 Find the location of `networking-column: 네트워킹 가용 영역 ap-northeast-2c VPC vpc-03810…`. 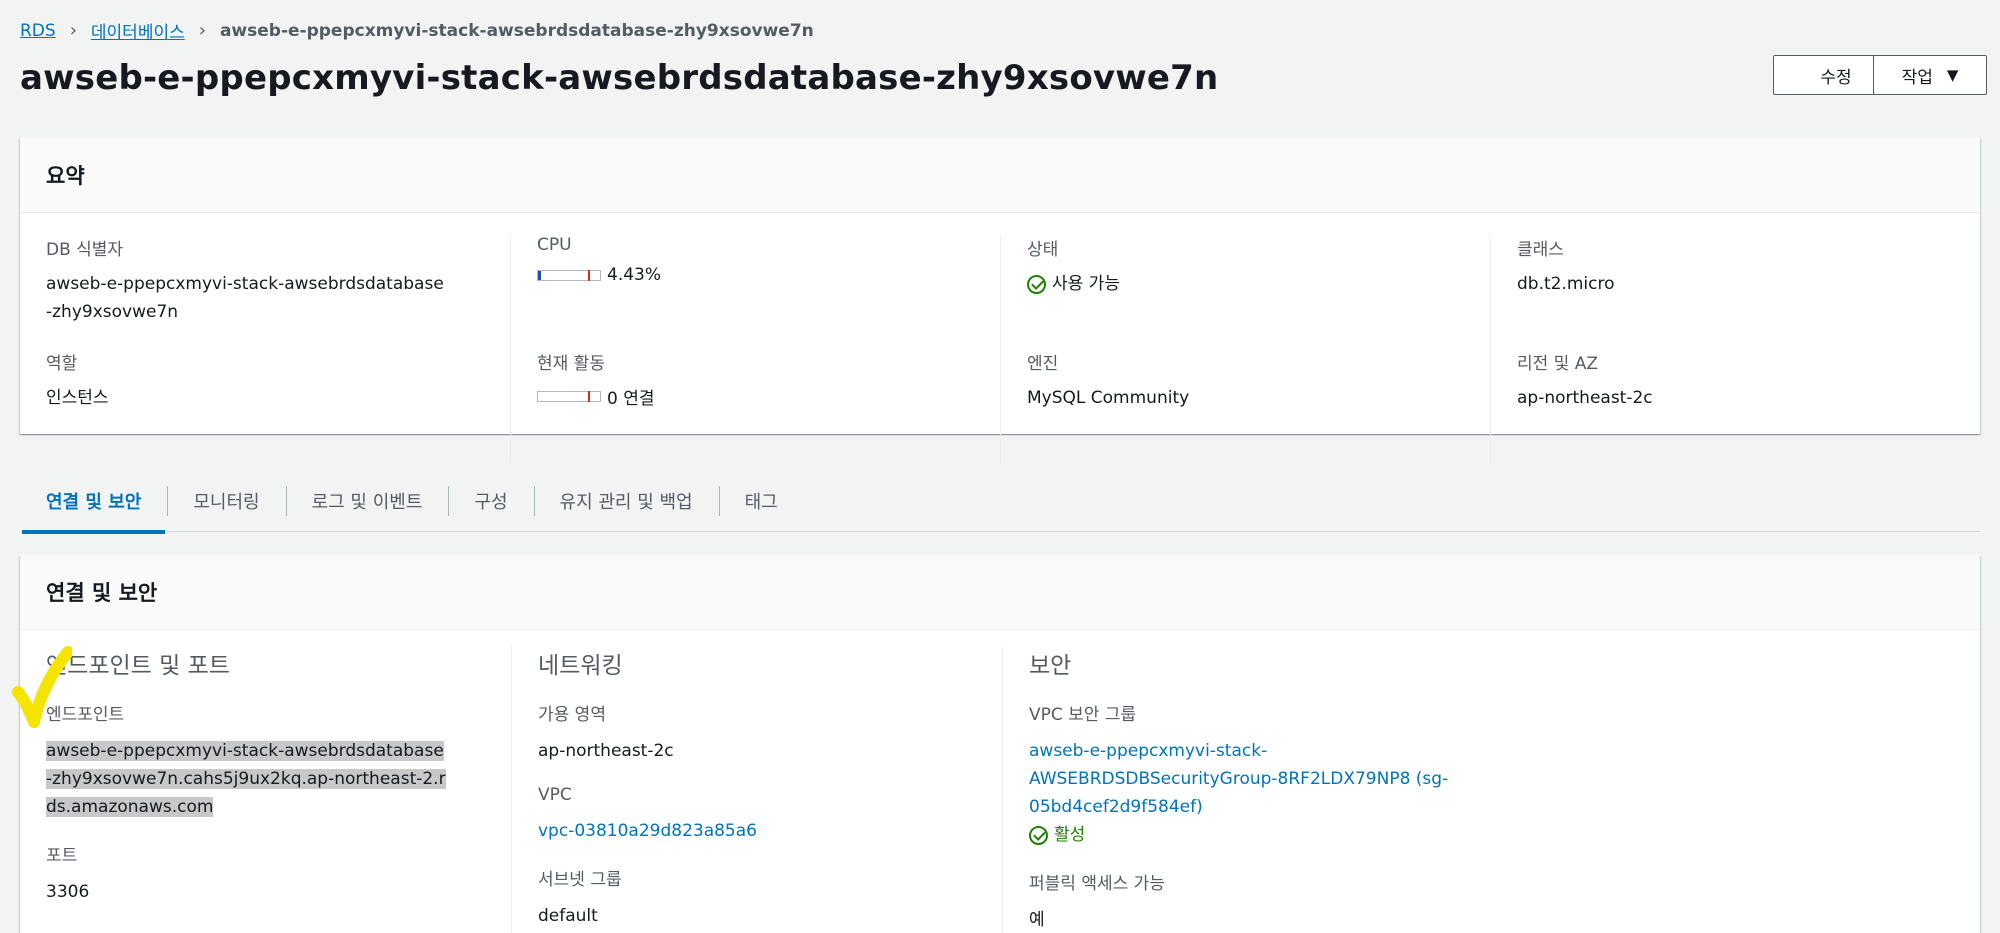

networking-column: 네트워킹 가용 영역 ap-northeast-2c VPC vpc-03810… is located at coordinates (756, 789).